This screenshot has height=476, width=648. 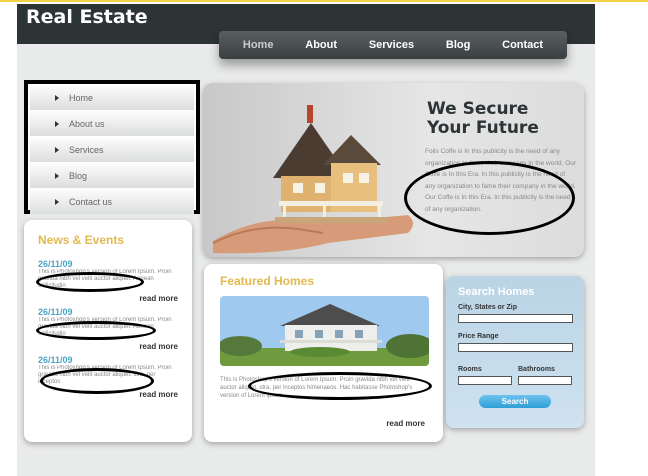 What do you see at coordinates (112, 149) in the screenshot?
I see `side-item-services: Services` at bounding box center [112, 149].